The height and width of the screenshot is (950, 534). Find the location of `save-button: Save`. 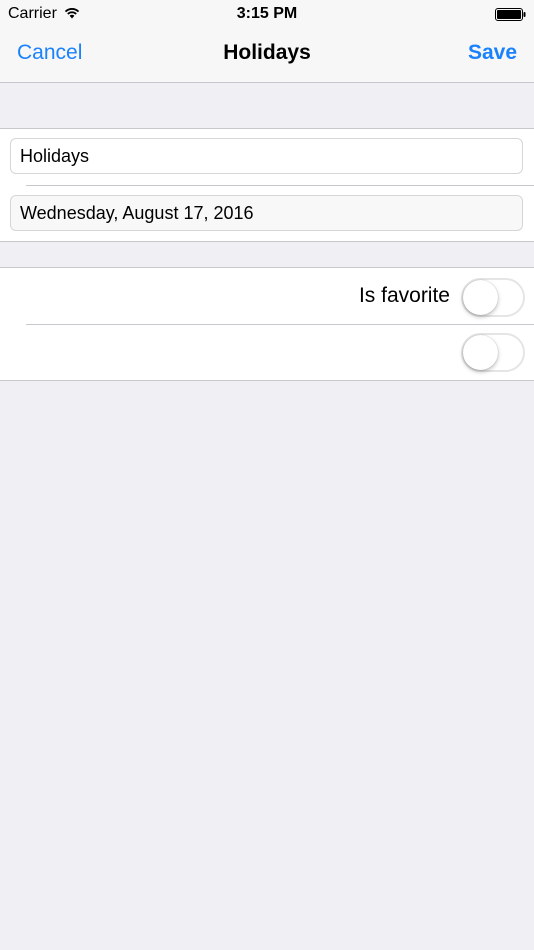

save-button: Save is located at coordinates (492, 53).